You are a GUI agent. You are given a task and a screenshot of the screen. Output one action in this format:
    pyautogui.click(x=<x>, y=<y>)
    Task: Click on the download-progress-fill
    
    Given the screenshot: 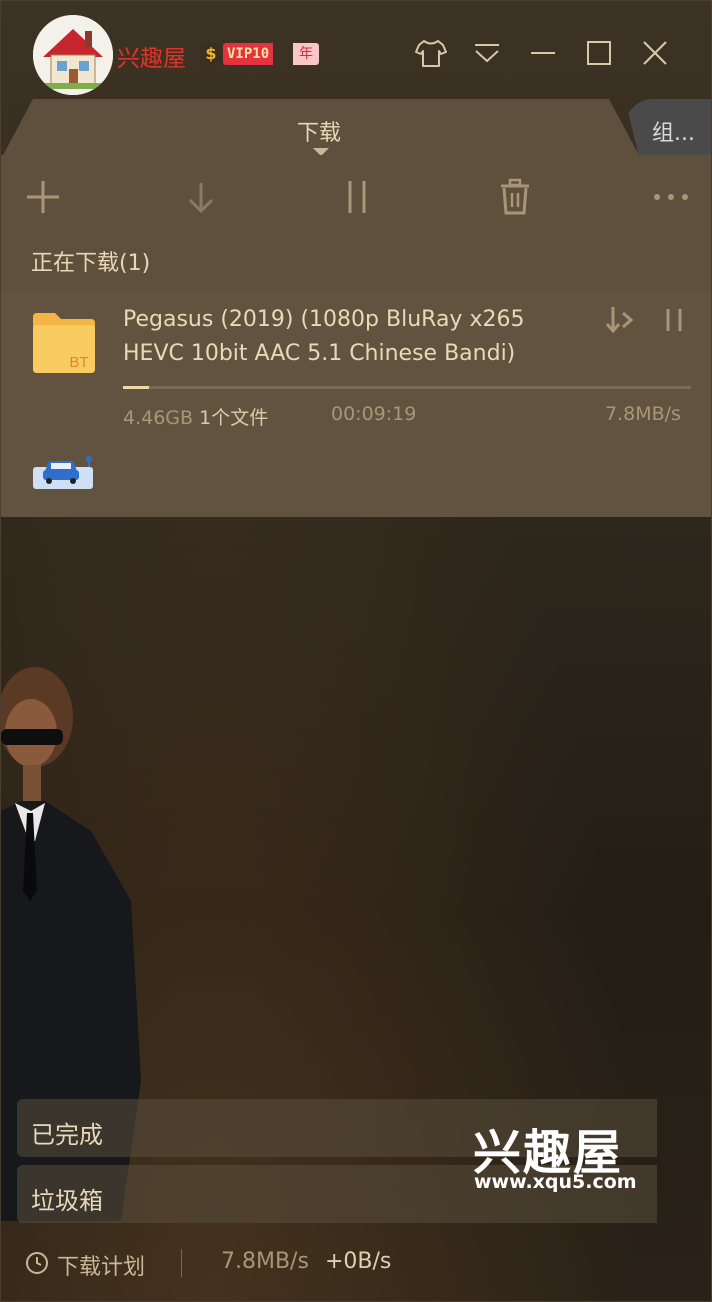 What is the action you would take?
    pyautogui.click(x=136, y=387)
    